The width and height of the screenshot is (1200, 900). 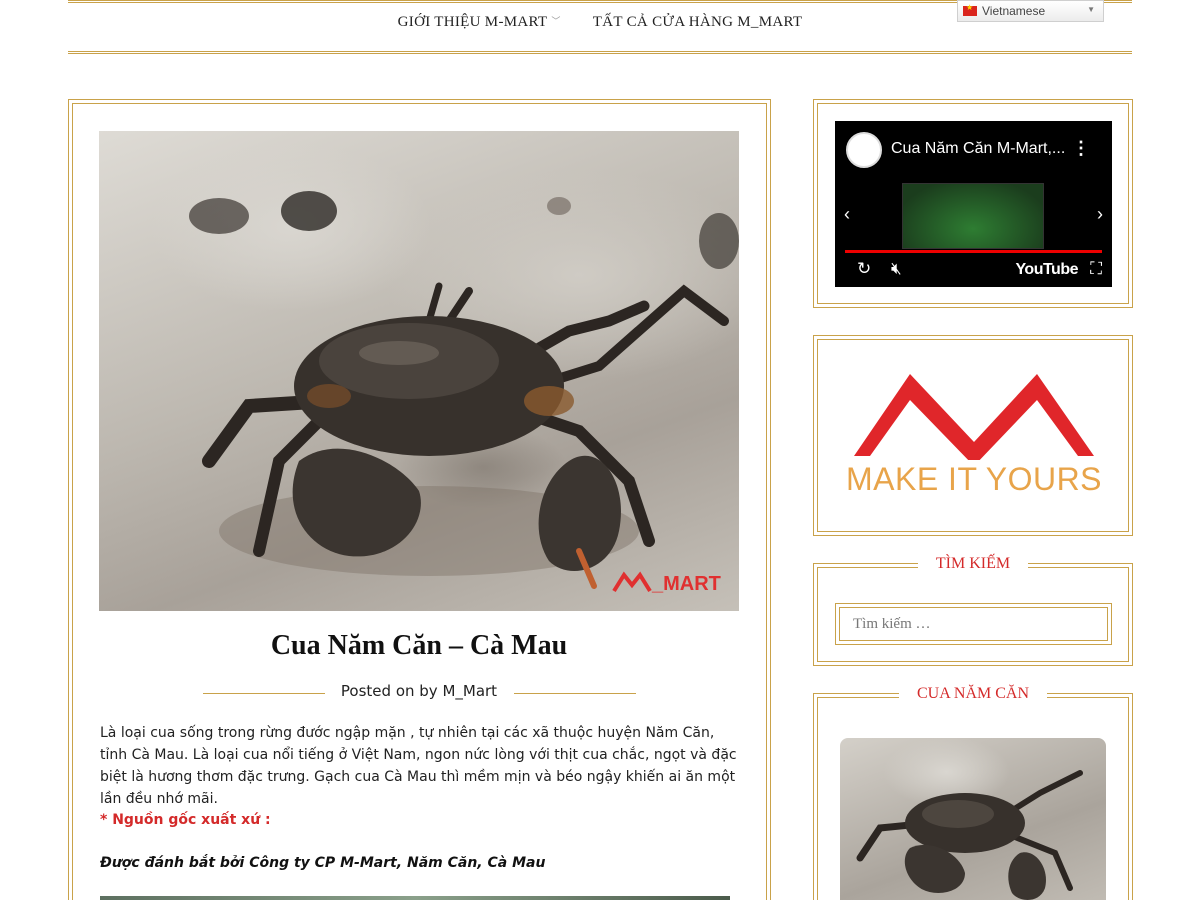 I want to click on m-logo-icon, so click(x=632, y=582).